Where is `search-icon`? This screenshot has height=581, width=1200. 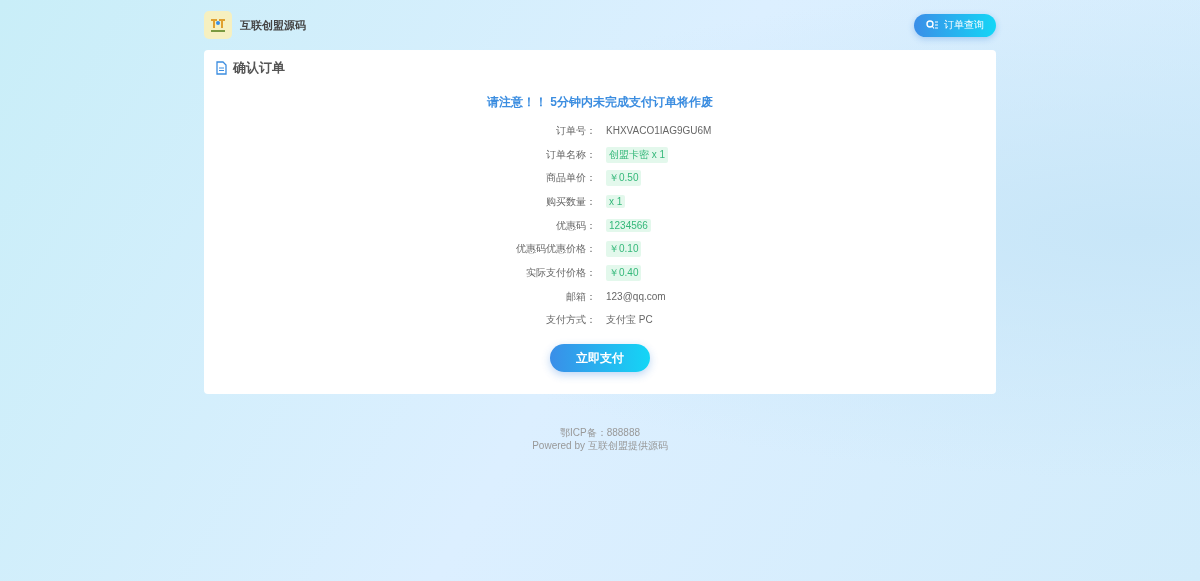
search-icon is located at coordinates (932, 25).